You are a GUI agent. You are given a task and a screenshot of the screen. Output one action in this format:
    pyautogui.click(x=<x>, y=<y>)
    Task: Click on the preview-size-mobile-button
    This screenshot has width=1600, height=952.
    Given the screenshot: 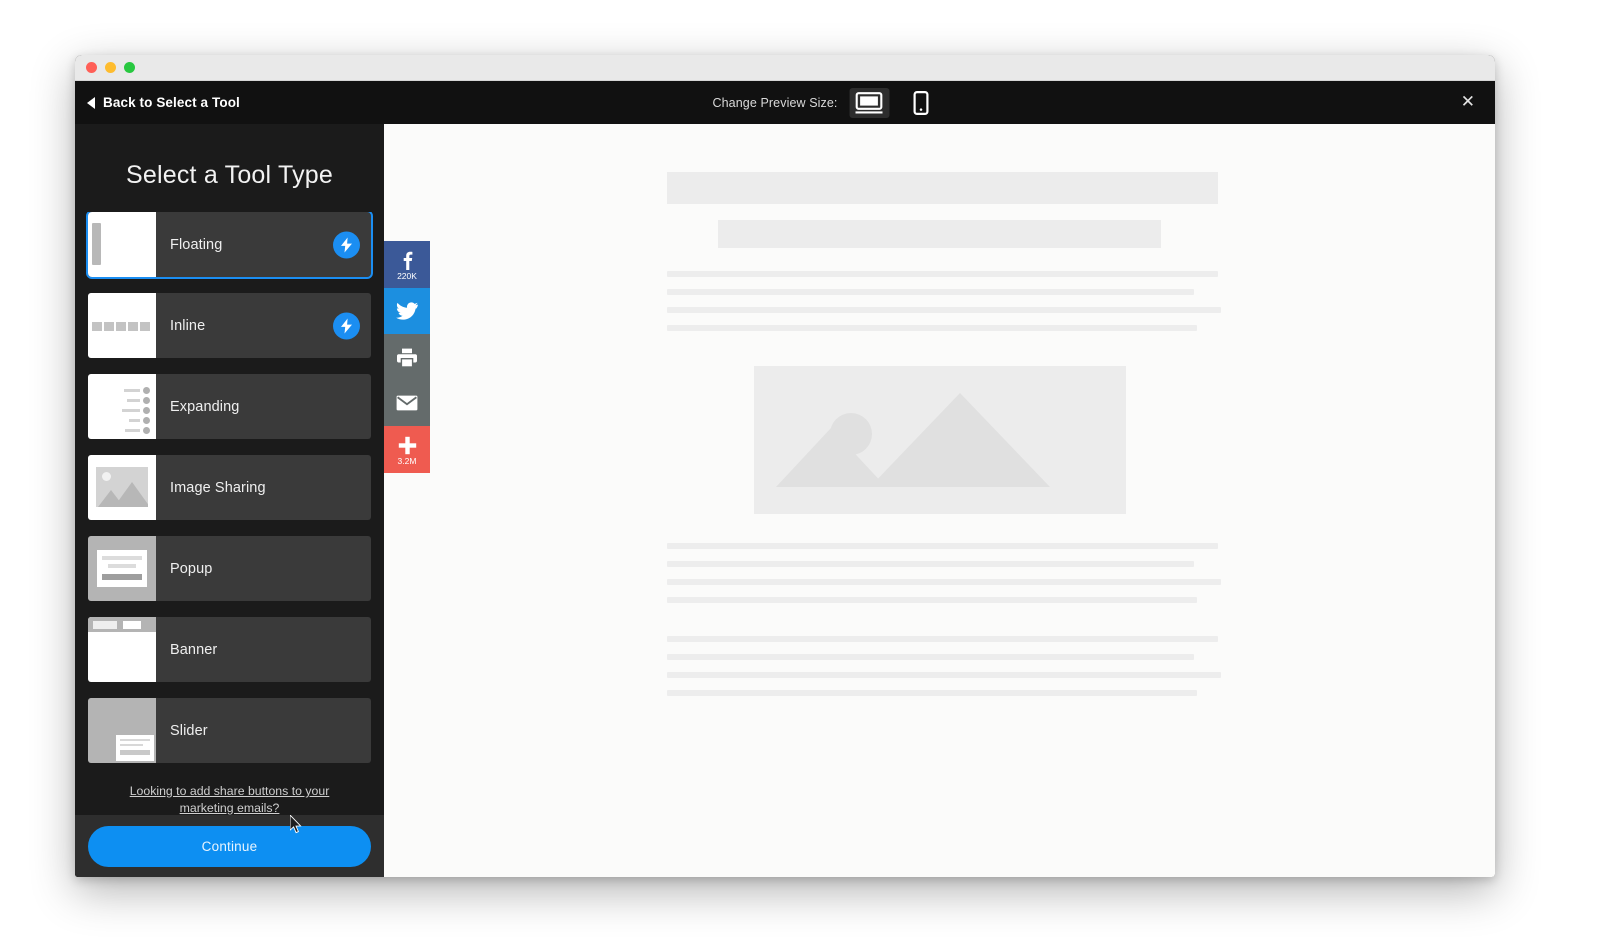 What is the action you would take?
    pyautogui.click(x=921, y=103)
    